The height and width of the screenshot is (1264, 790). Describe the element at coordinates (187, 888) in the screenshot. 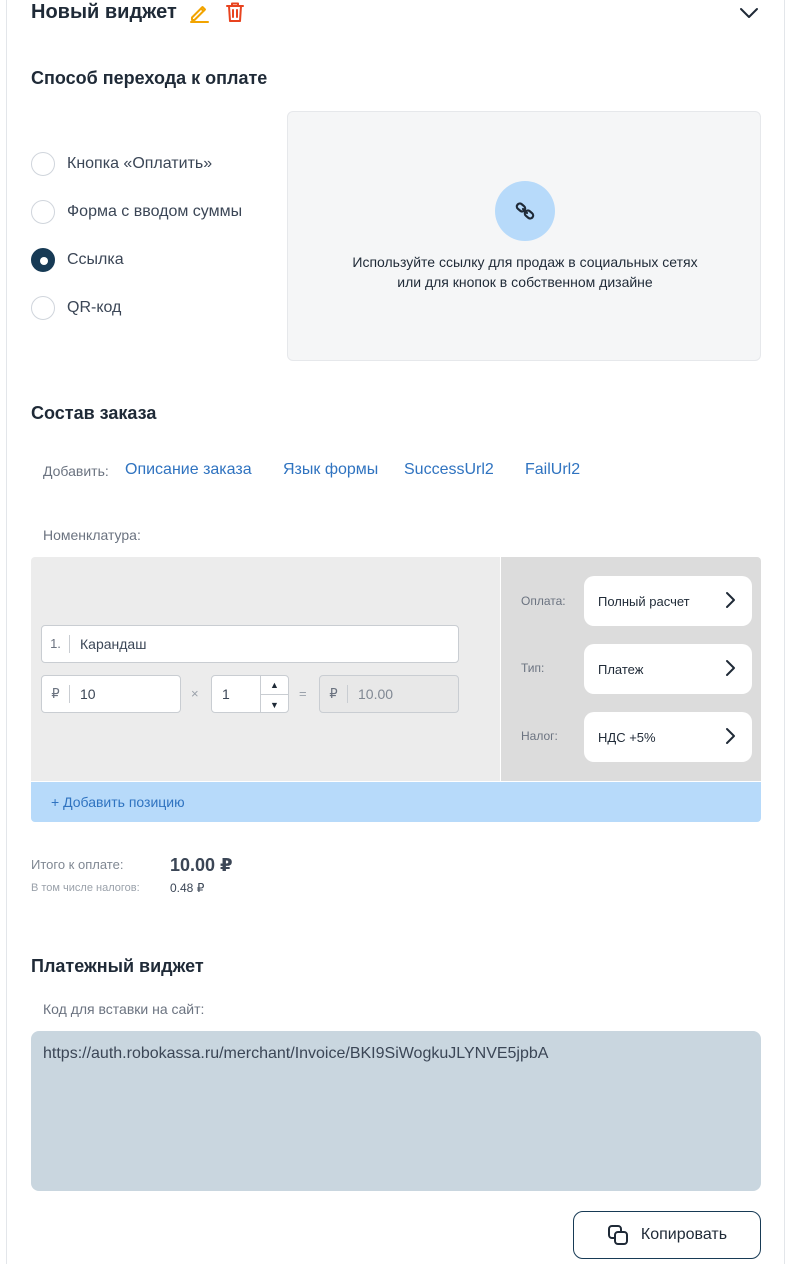

I see `tax-value: 0.48 ₽` at that location.